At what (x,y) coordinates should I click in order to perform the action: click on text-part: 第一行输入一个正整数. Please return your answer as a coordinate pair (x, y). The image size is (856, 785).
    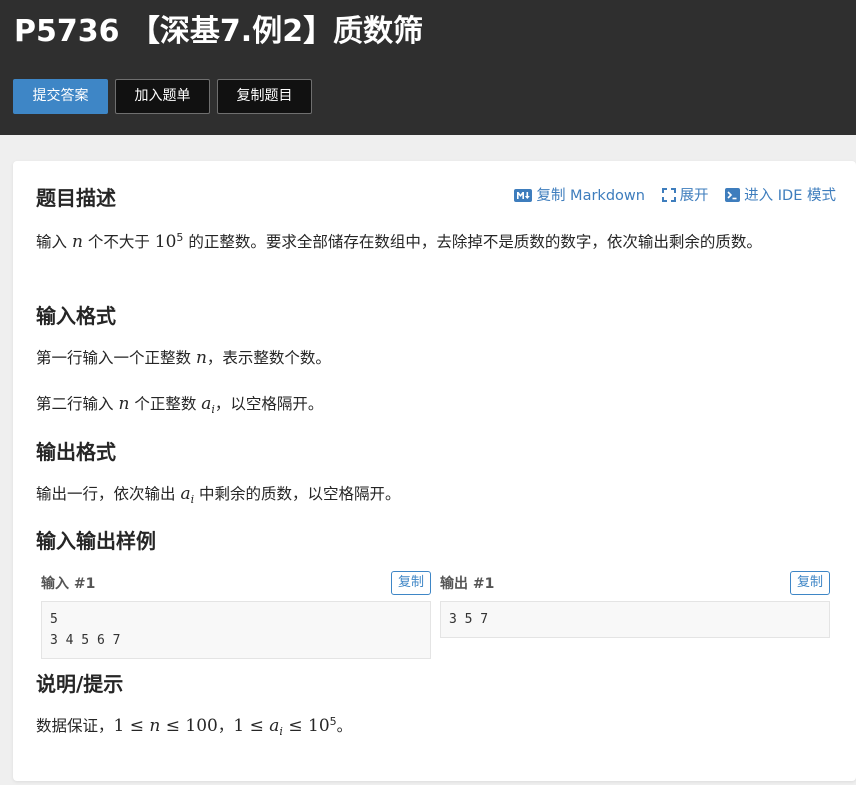
    Looking at the image, I should click on (116, 358).